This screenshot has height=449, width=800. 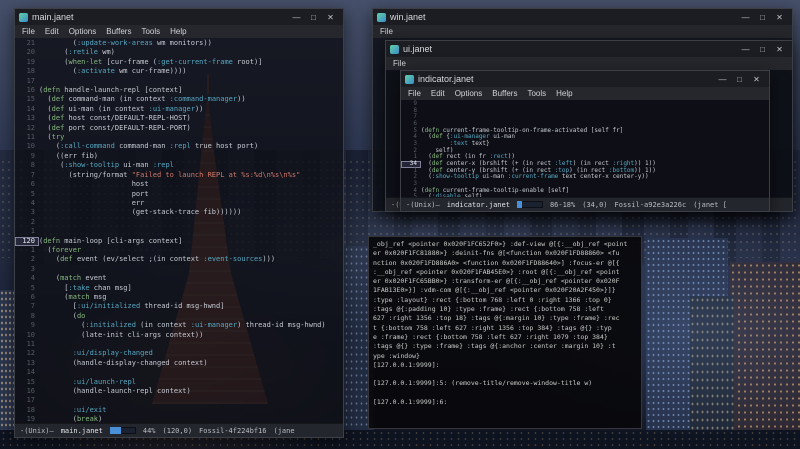 What do you see at coordinates (179, 184) in the screenshot?
I see `code-line: 6 host` at bounding box center [179, 184].